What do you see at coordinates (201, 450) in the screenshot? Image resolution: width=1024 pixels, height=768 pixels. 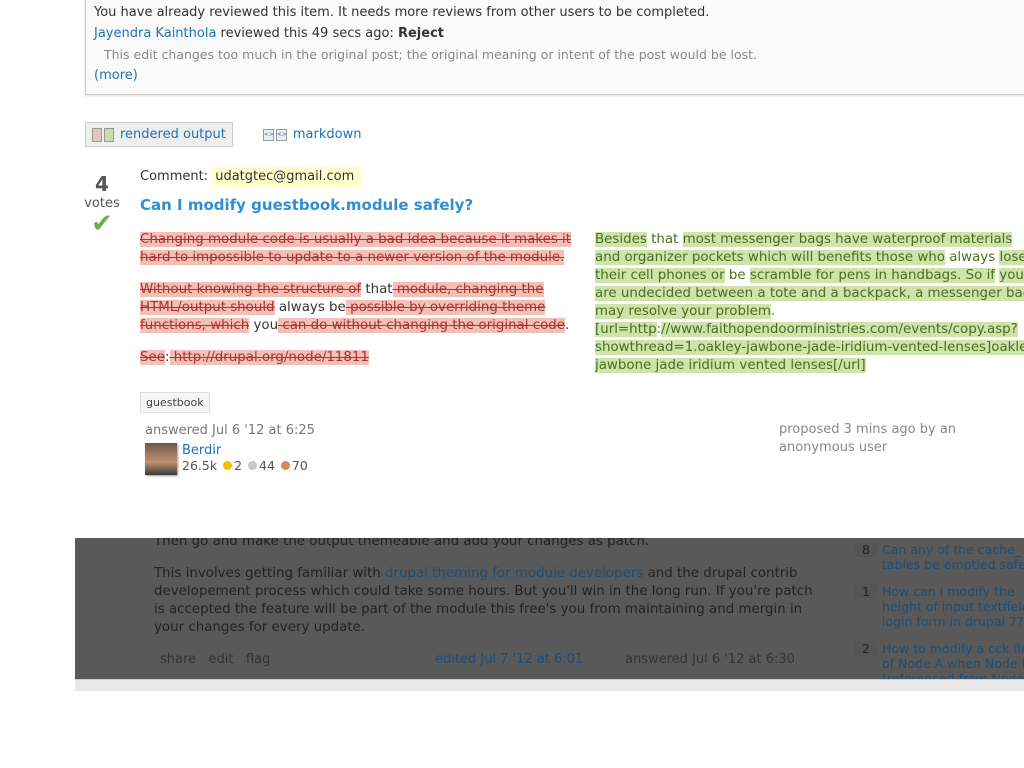 I see `user-link: Berdir` at bounding box center [201, 450].